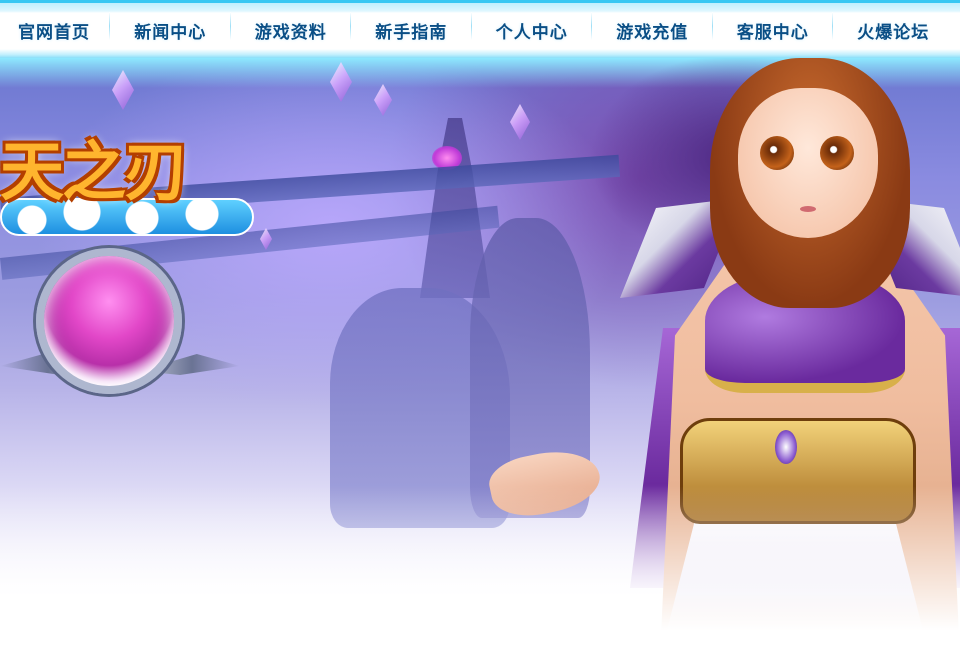  Describe the element at coordinates (170, 33) in the screenshot. I see `nav-item-label: 新闻中心` at that location.